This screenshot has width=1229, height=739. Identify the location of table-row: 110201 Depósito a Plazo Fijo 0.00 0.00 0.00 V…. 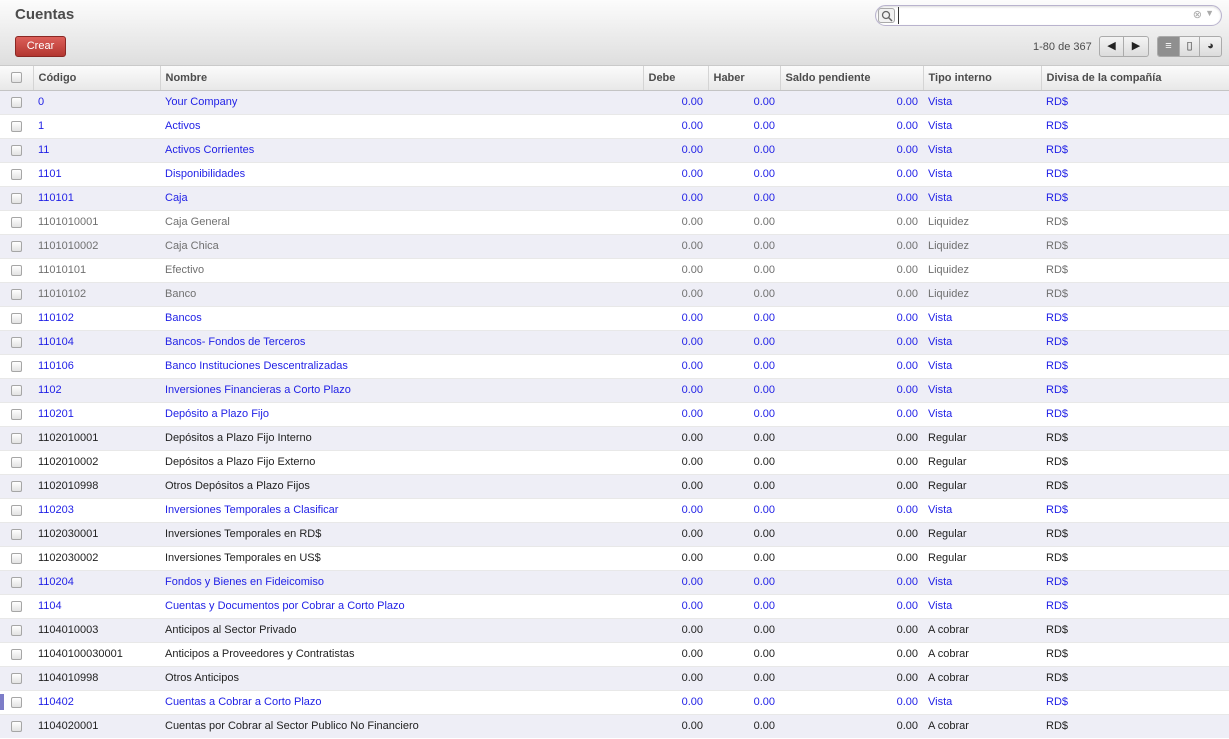
(614, 413).